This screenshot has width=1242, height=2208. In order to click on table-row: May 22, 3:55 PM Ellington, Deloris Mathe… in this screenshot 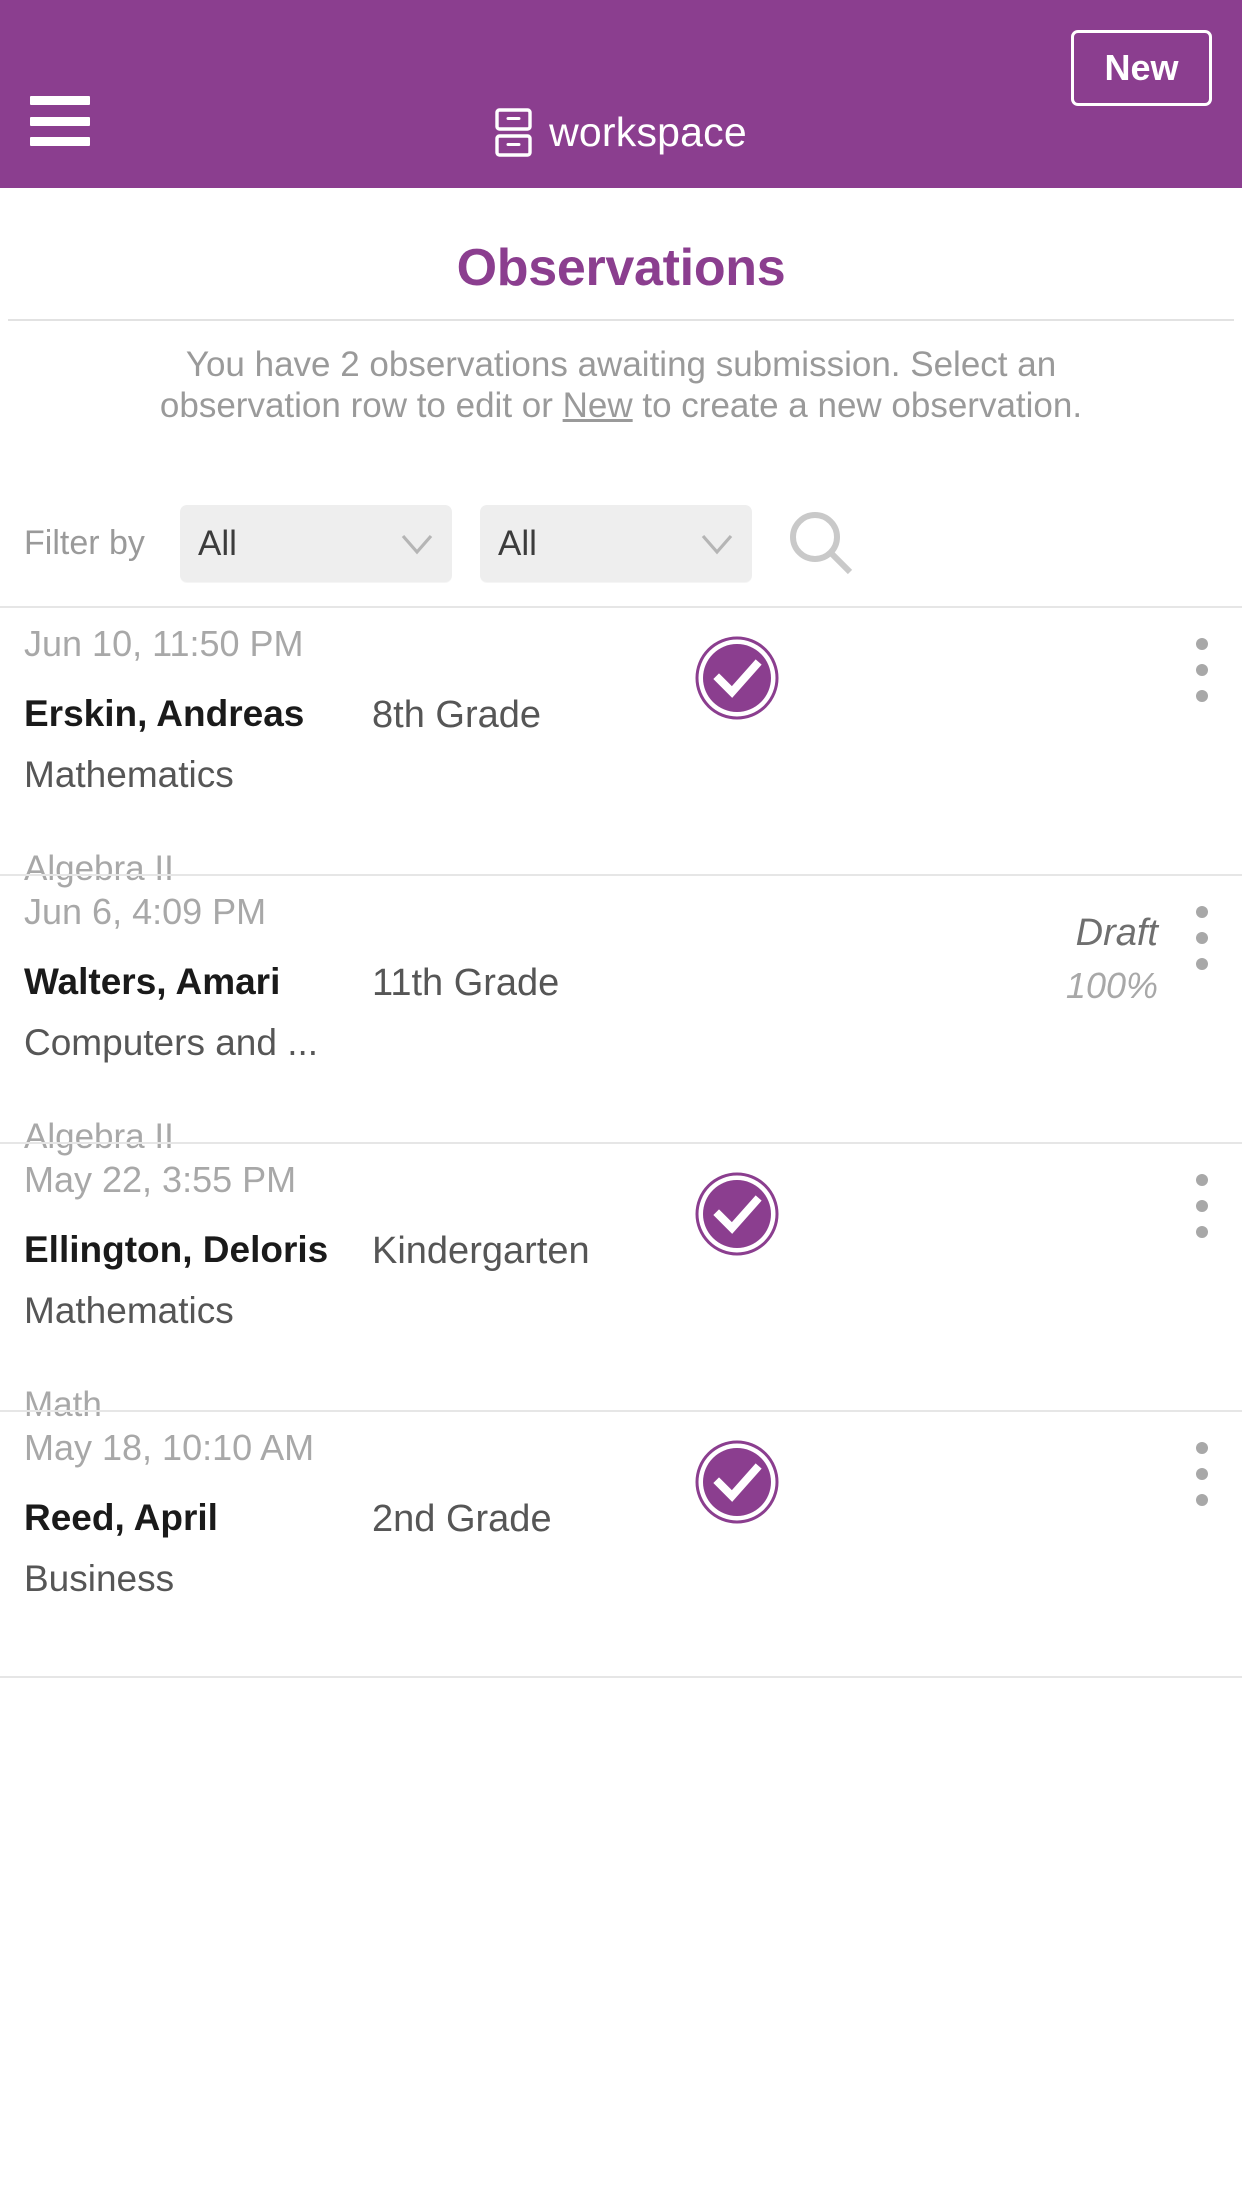, I will do `click(621, 1282)`.